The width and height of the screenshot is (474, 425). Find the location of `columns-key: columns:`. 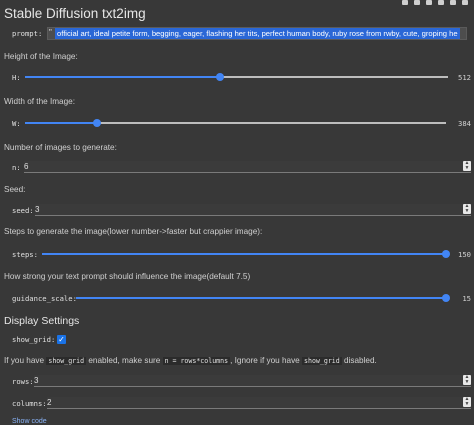

columns-key: columns: is located at coordinates (29, 403).